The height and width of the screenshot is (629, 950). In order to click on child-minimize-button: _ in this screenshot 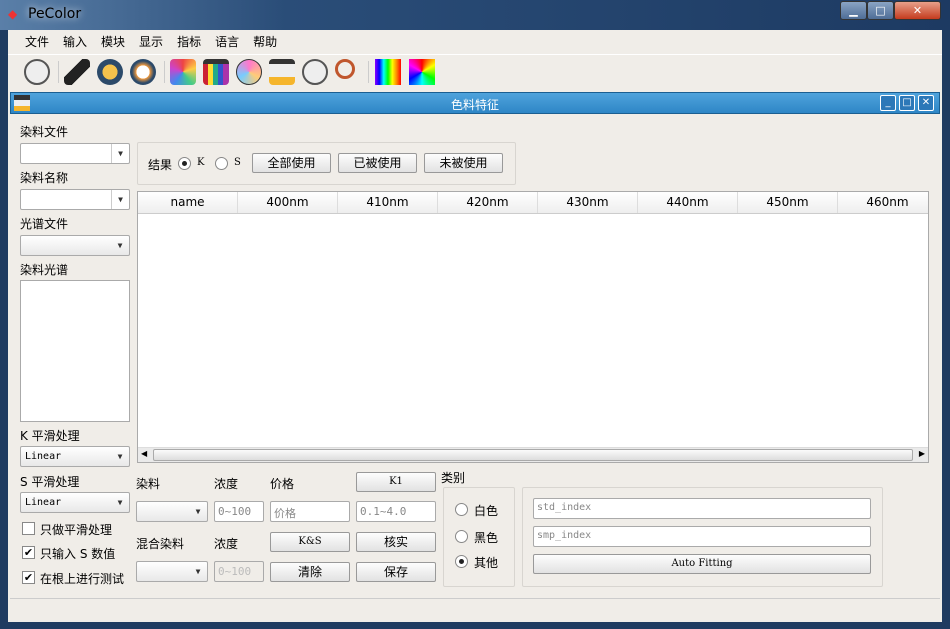, I will do `click(888, 103)`.